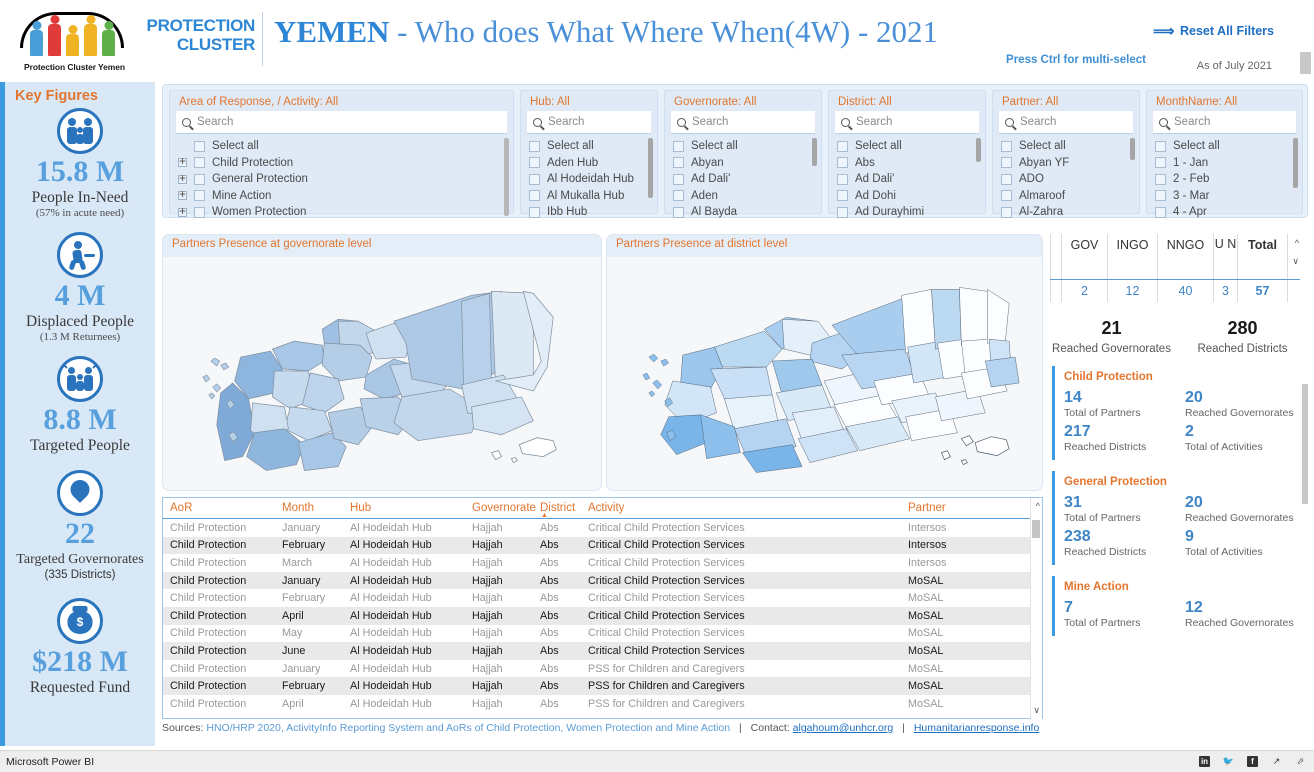 This screenshot has height=772, width=1314. Describe the element at coordinates (1228, 761) in the screenshot. I see `twitter-icon: 🐦` at that location.